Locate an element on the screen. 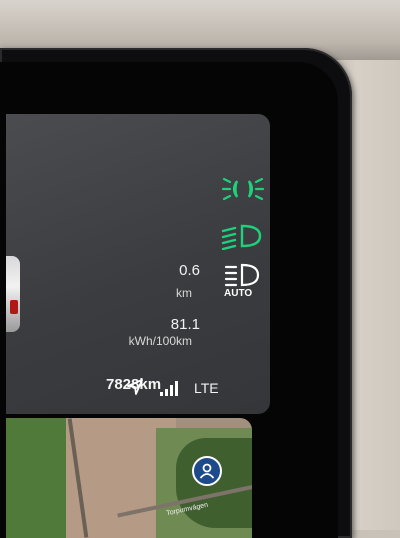 The width and height of the screenshot is (400, 538). trip-distance-value: 0.6 is located at coordinates (189, 270).